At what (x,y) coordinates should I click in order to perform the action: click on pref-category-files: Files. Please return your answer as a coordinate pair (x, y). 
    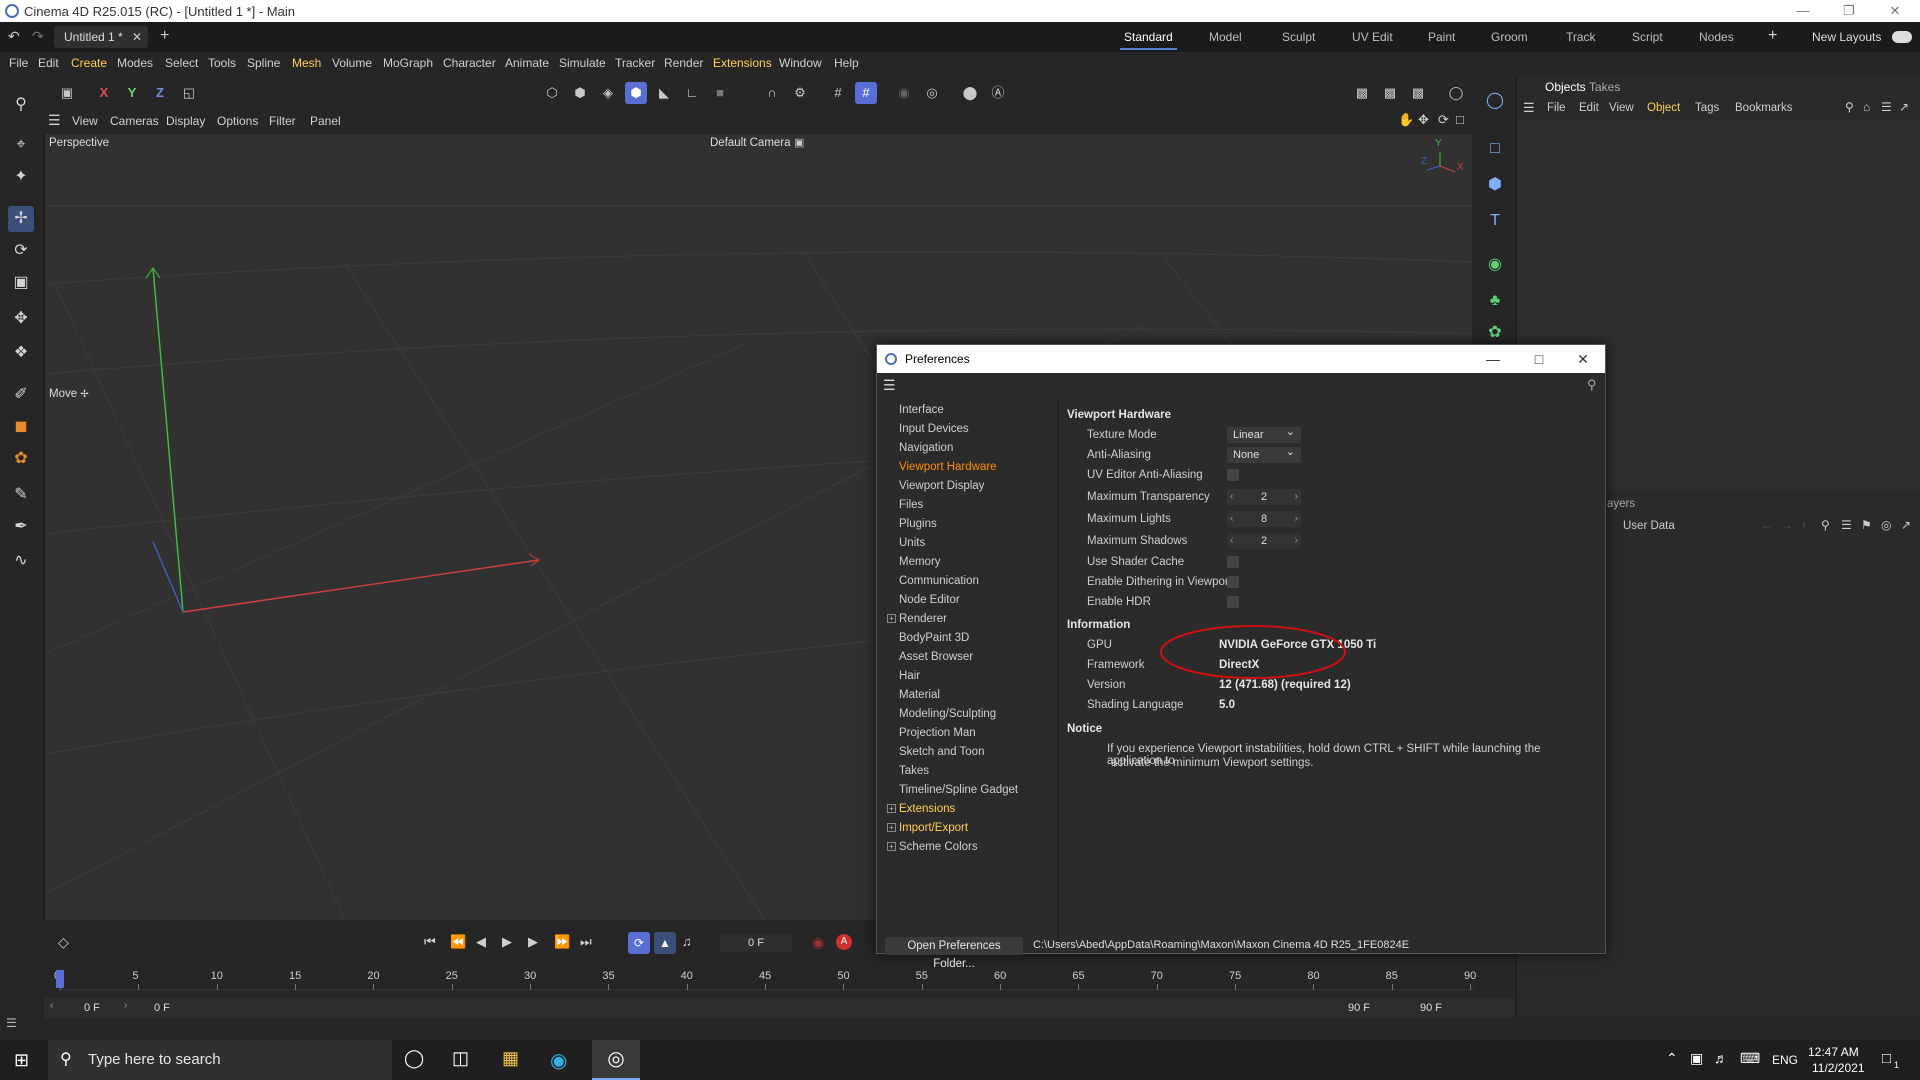
    Looking at the image, I should click on (967, 505).